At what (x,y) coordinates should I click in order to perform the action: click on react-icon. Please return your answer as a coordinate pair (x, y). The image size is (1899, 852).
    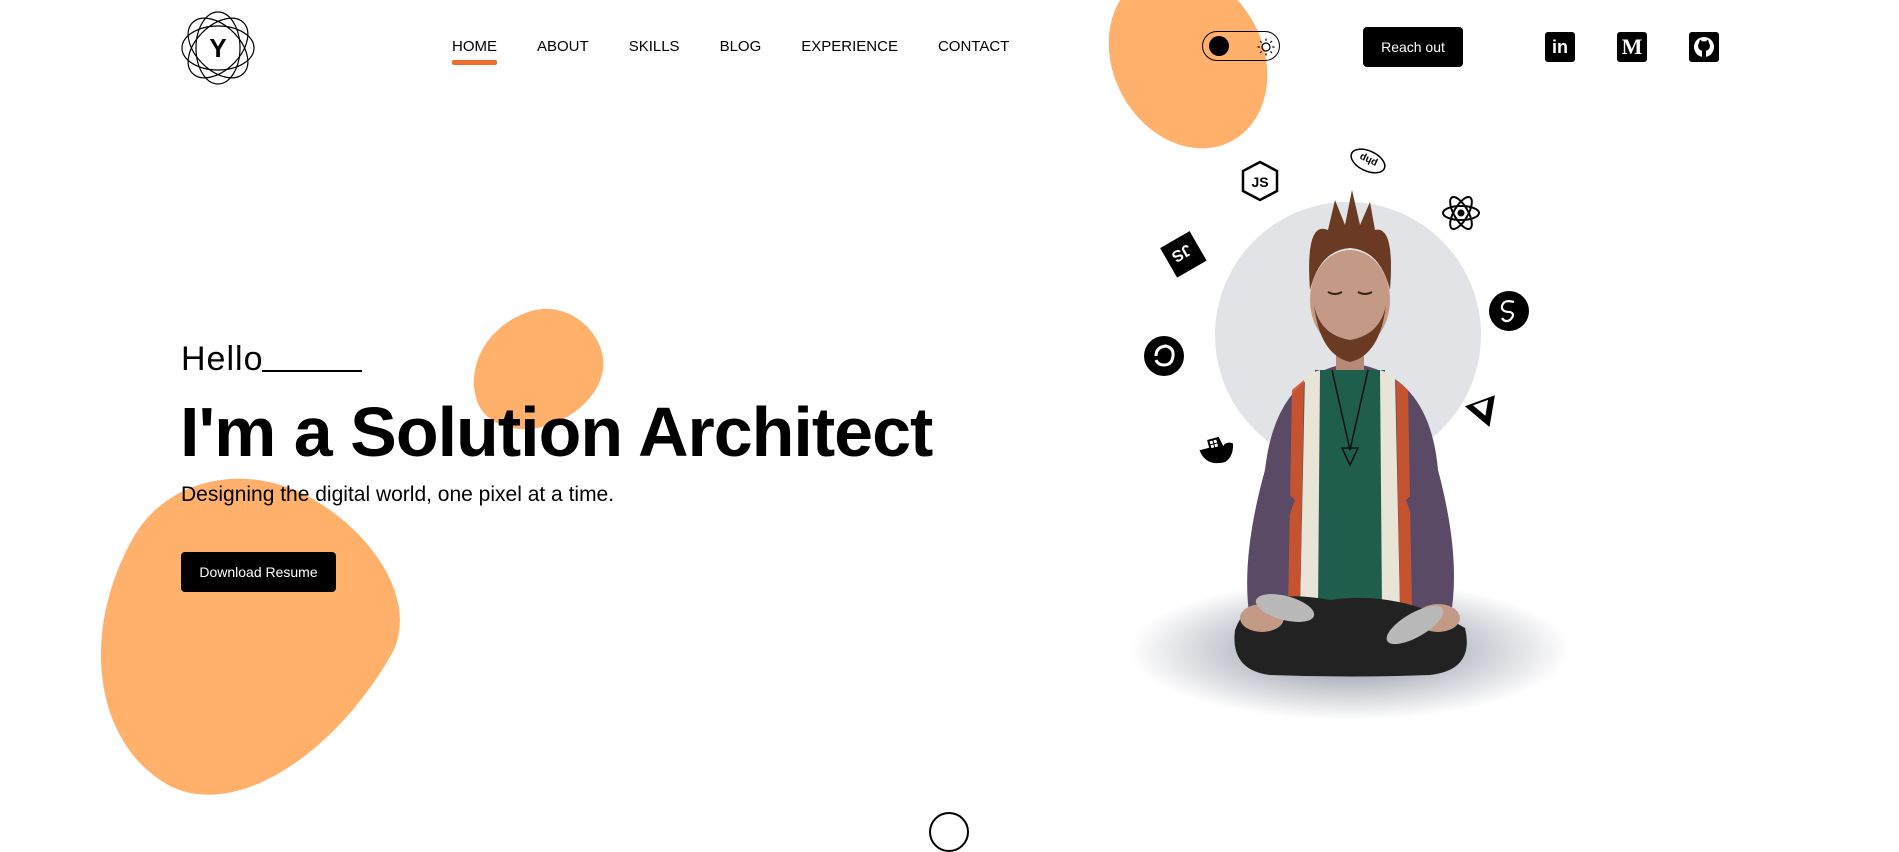
    Looking at the image, I should click on (1461, 213).